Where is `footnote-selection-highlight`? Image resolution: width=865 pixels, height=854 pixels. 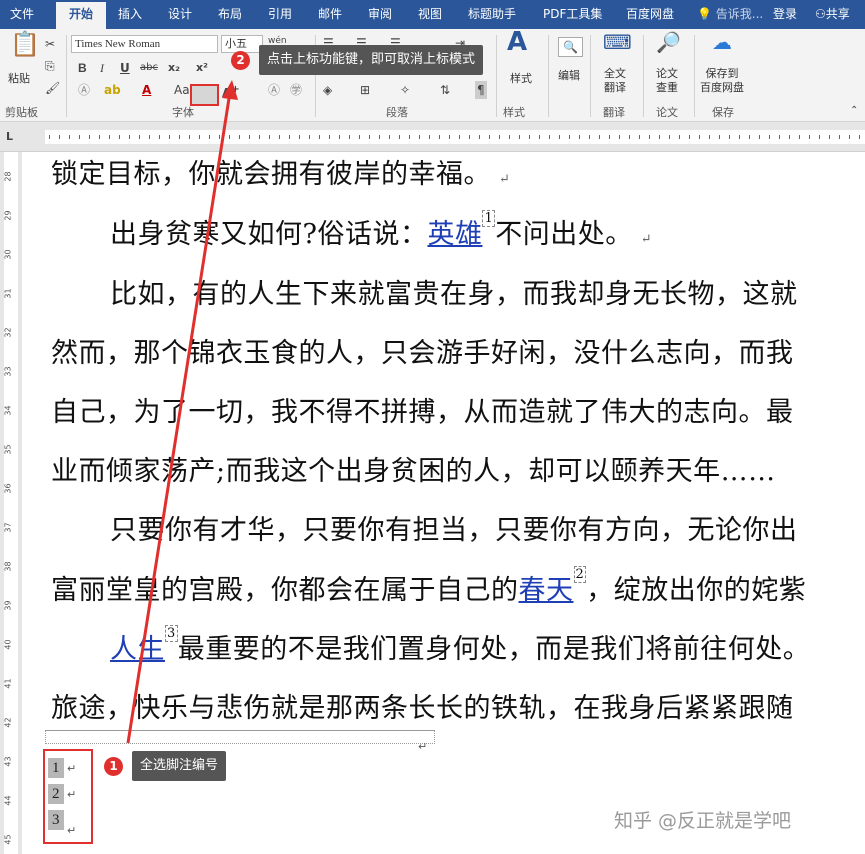 footnote-selection-highlight is located at coordinates (68, 796).